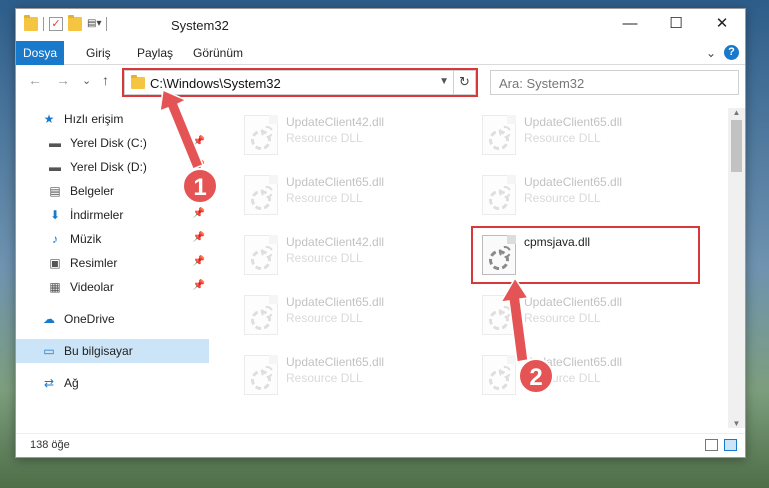 The width and height of the screenshot is (769, 488). I want to click on arrow-2-icon, so click(514, 319).